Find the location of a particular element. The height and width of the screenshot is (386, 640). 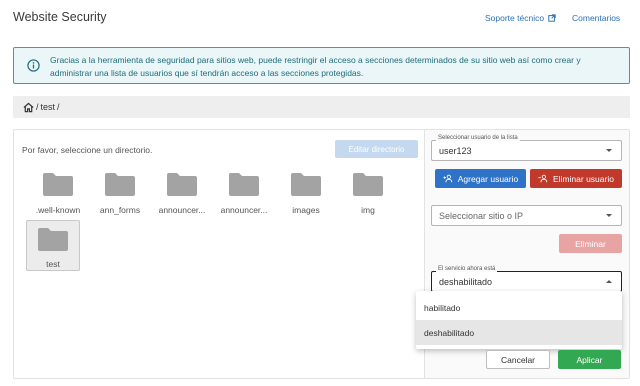

apply-button: Aplicar is located at coordinates (589, 359).